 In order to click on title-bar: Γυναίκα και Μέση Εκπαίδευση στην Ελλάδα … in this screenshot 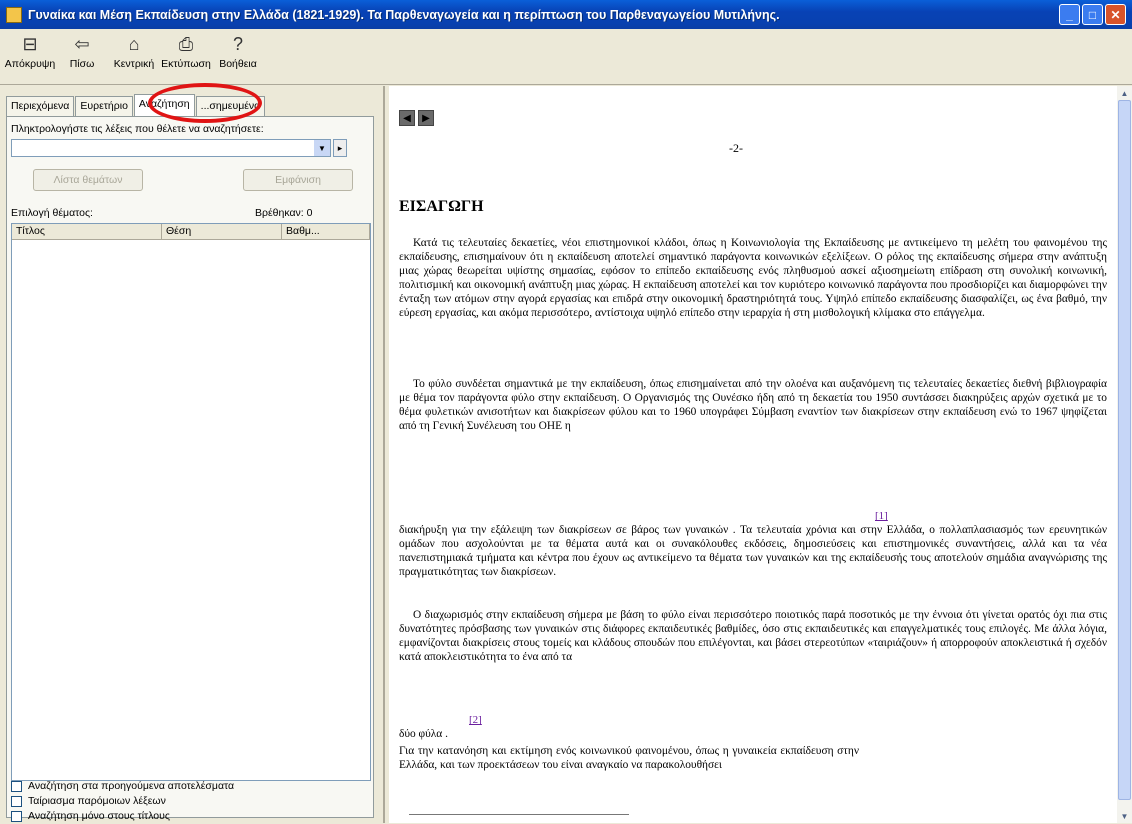, I will do `click(566, 14)`.